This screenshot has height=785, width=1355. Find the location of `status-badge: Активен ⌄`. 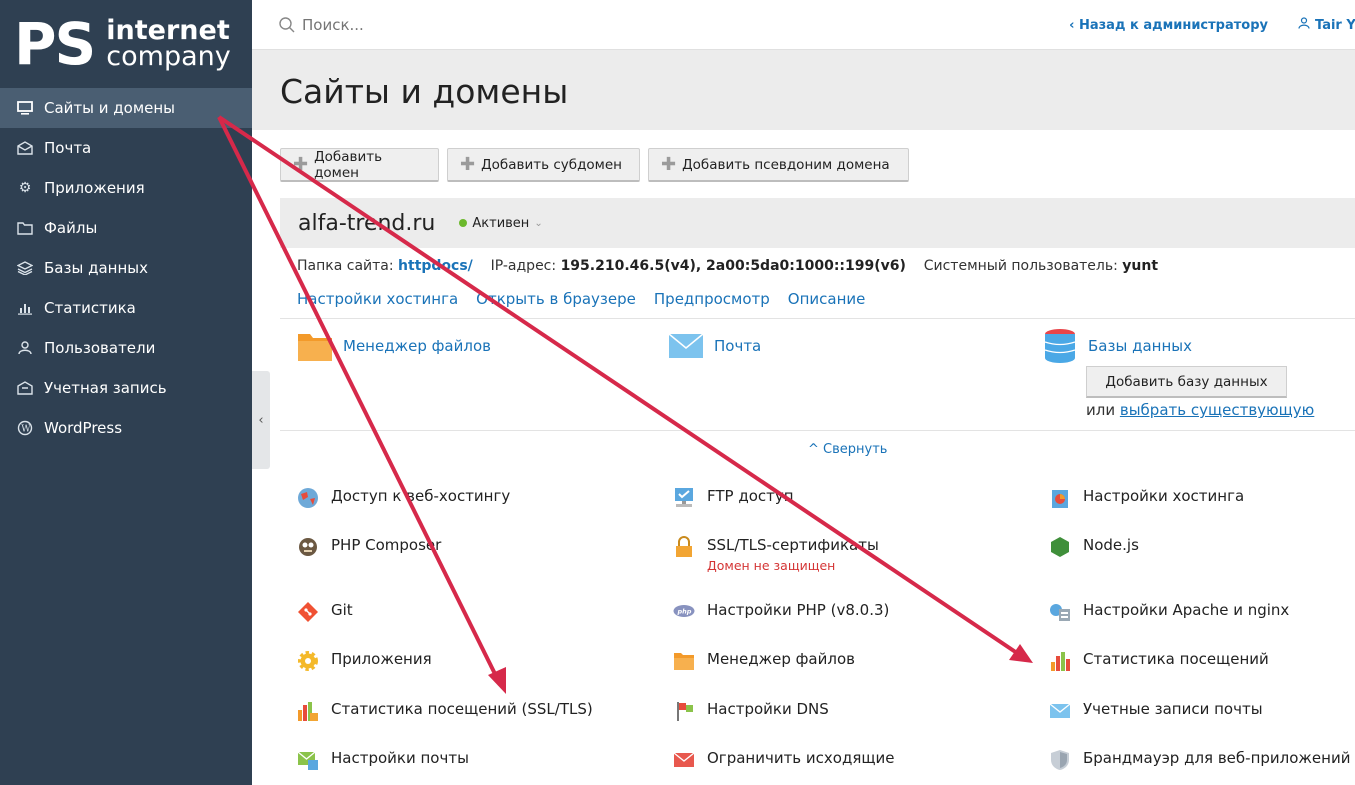

status-badge: Активен ⌄ is located at coordinates (501, 223).